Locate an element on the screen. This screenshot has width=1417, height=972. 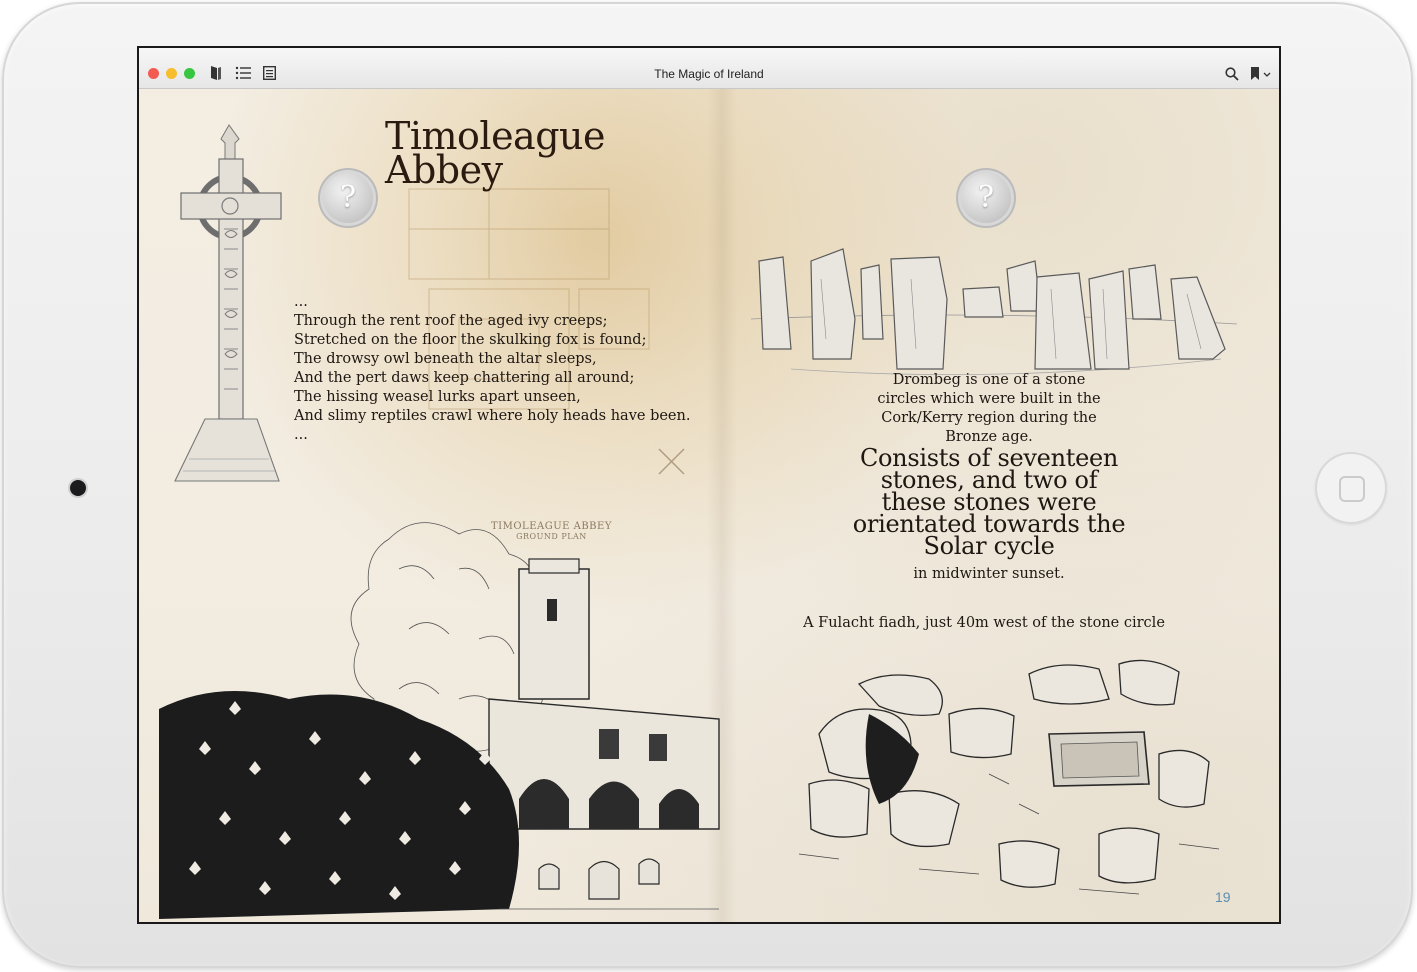
intro-line: circles which were built in the is located at coordinates (989, 399).